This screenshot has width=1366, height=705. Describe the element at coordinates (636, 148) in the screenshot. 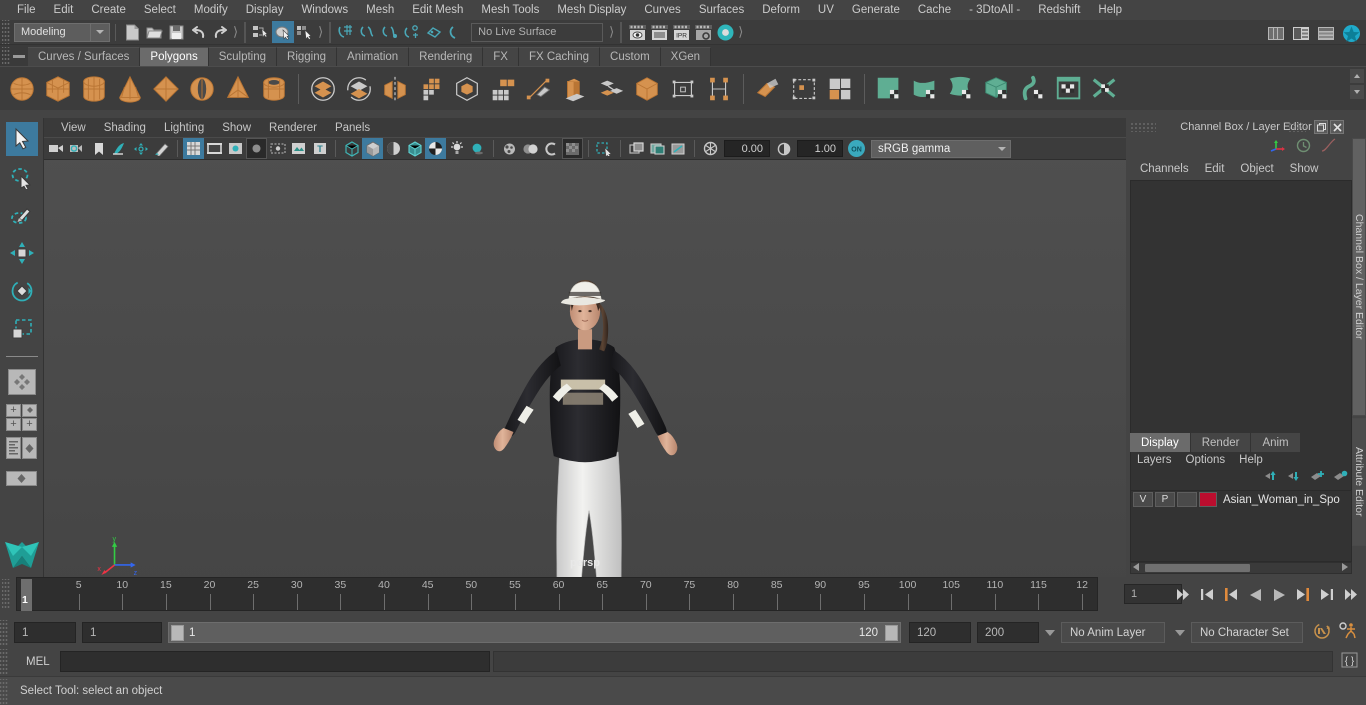

I see `xray-joints-icon` at that location.